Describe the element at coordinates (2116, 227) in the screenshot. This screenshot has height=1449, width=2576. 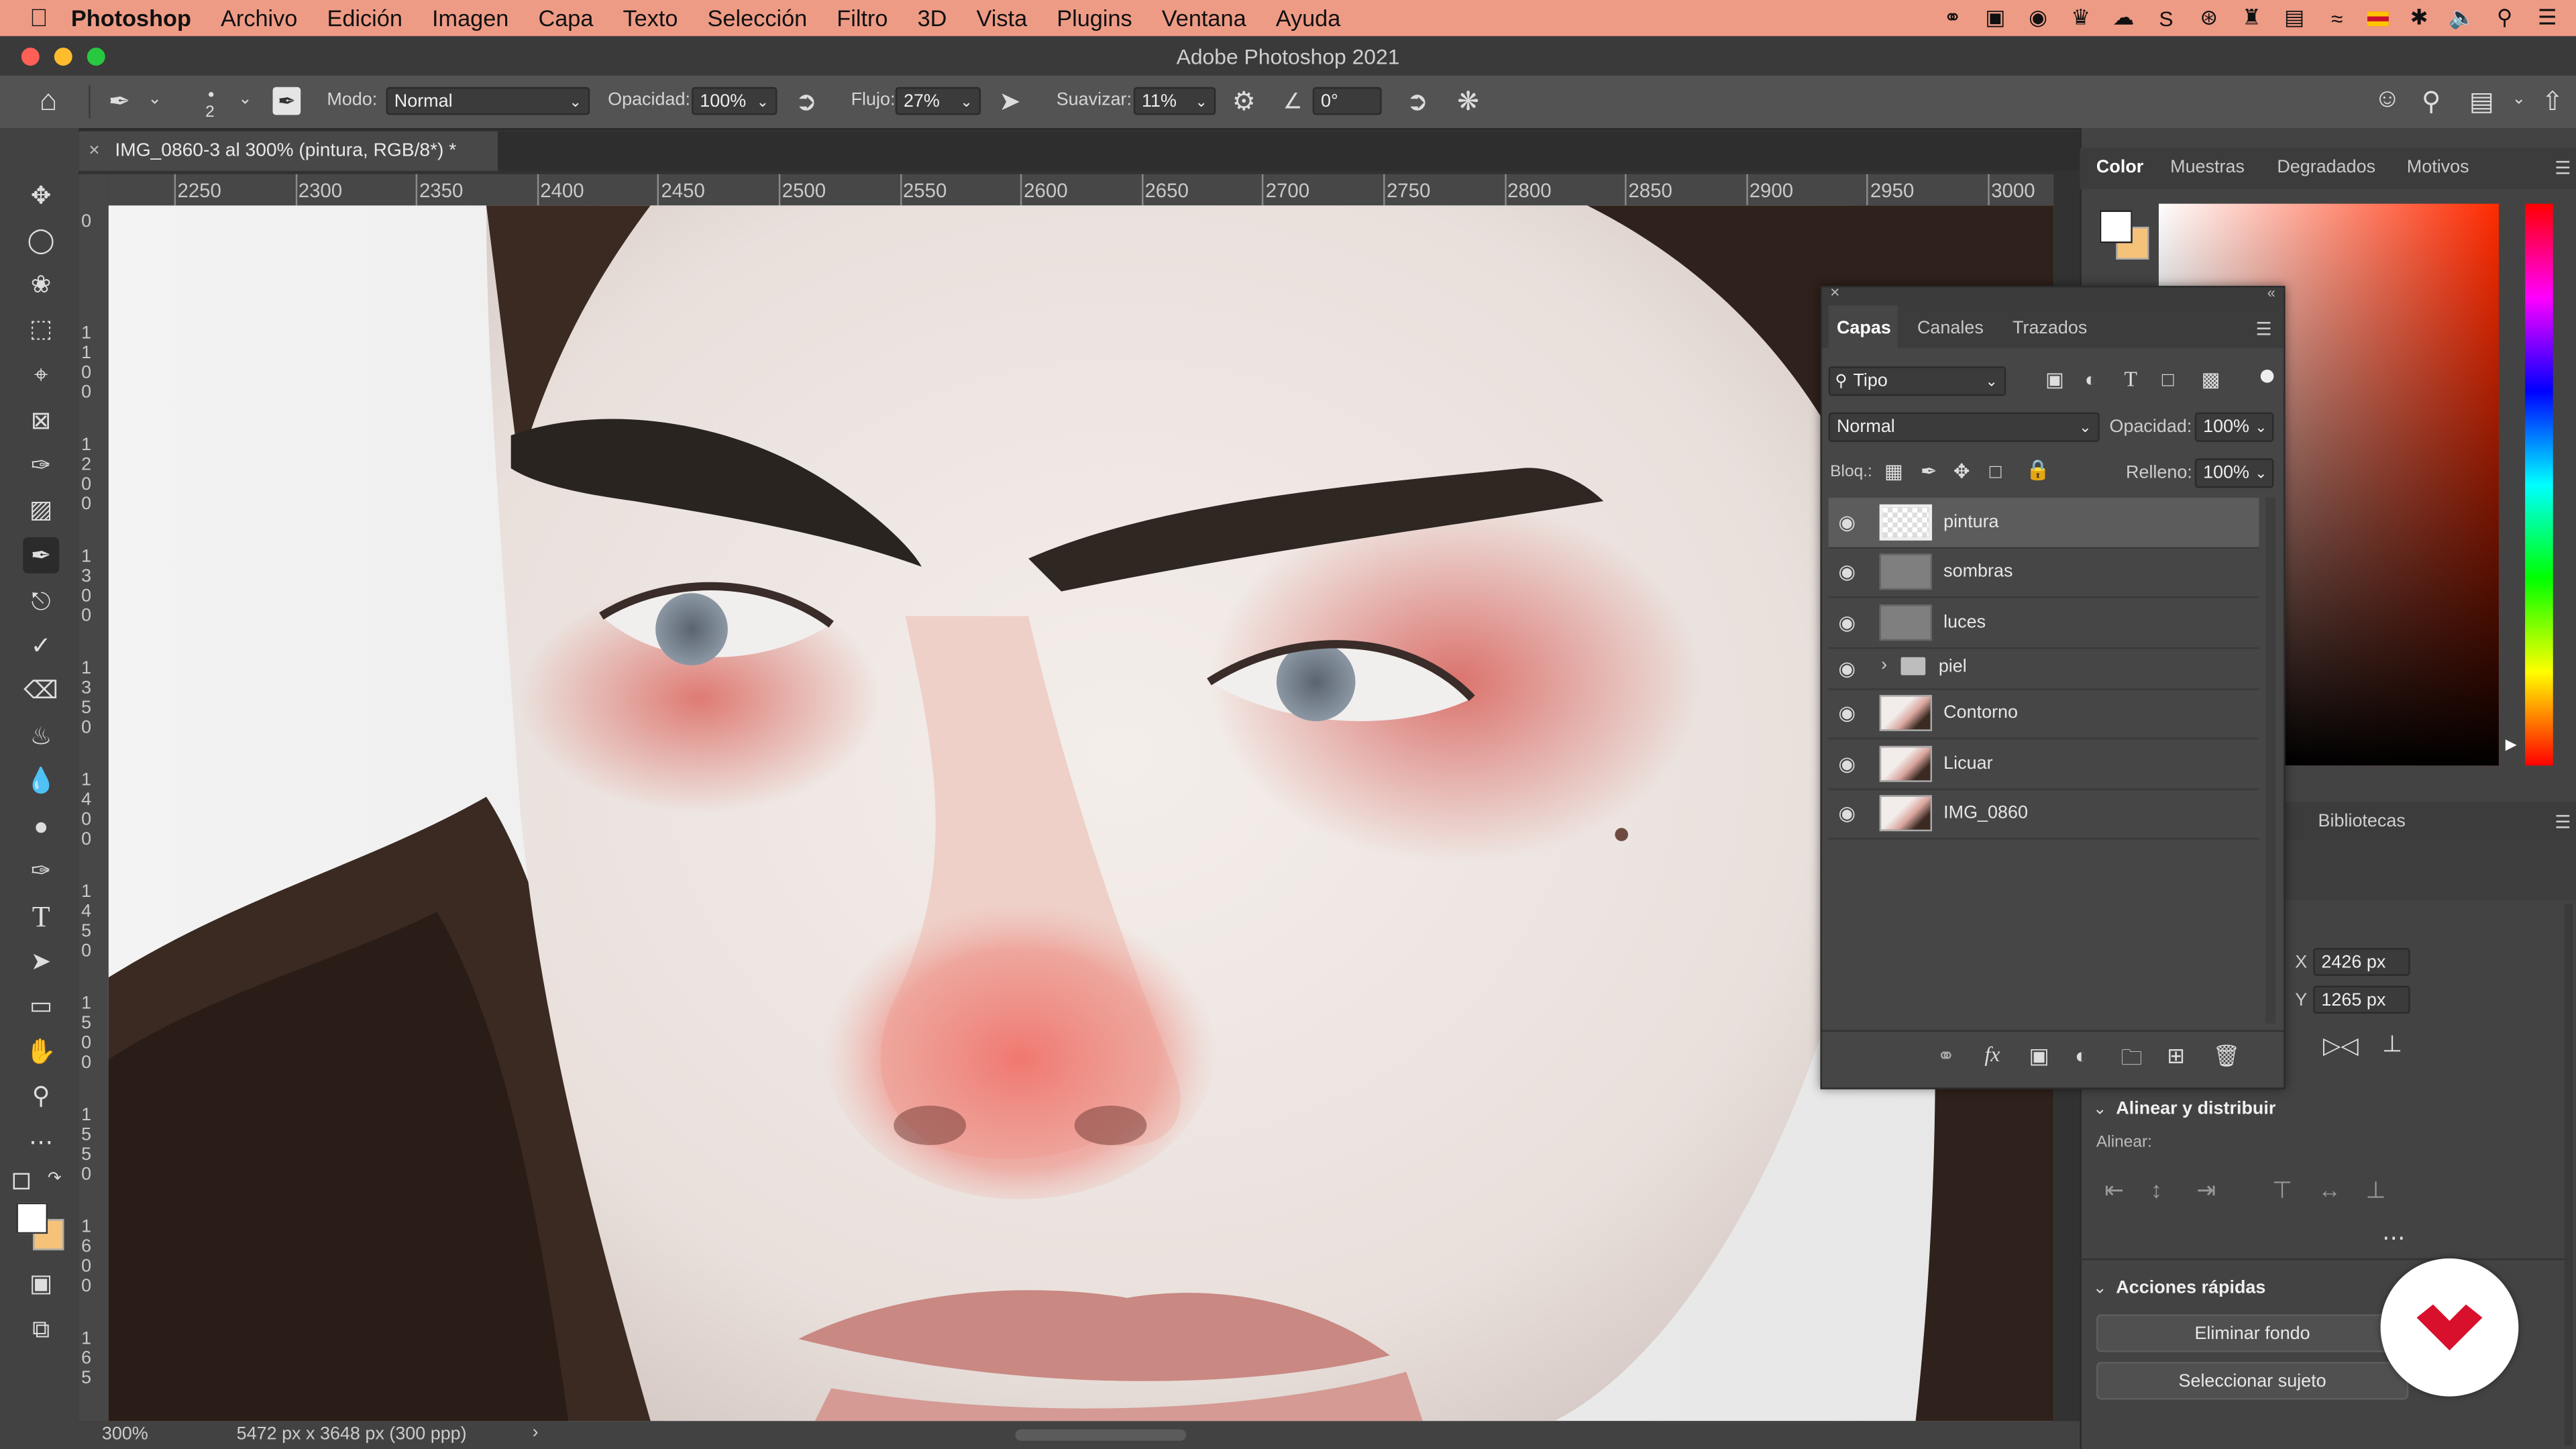
I see `color-fg-swatch` at that location.